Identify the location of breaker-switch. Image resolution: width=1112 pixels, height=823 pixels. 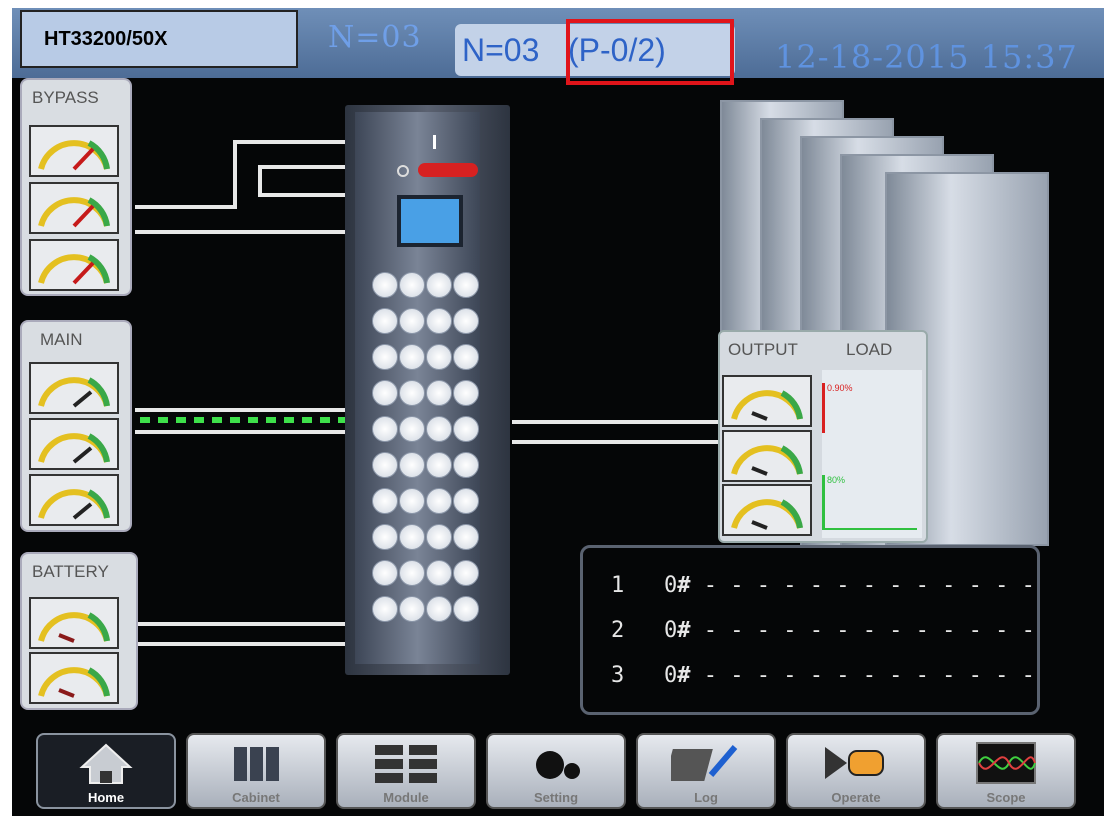
(448, 170).